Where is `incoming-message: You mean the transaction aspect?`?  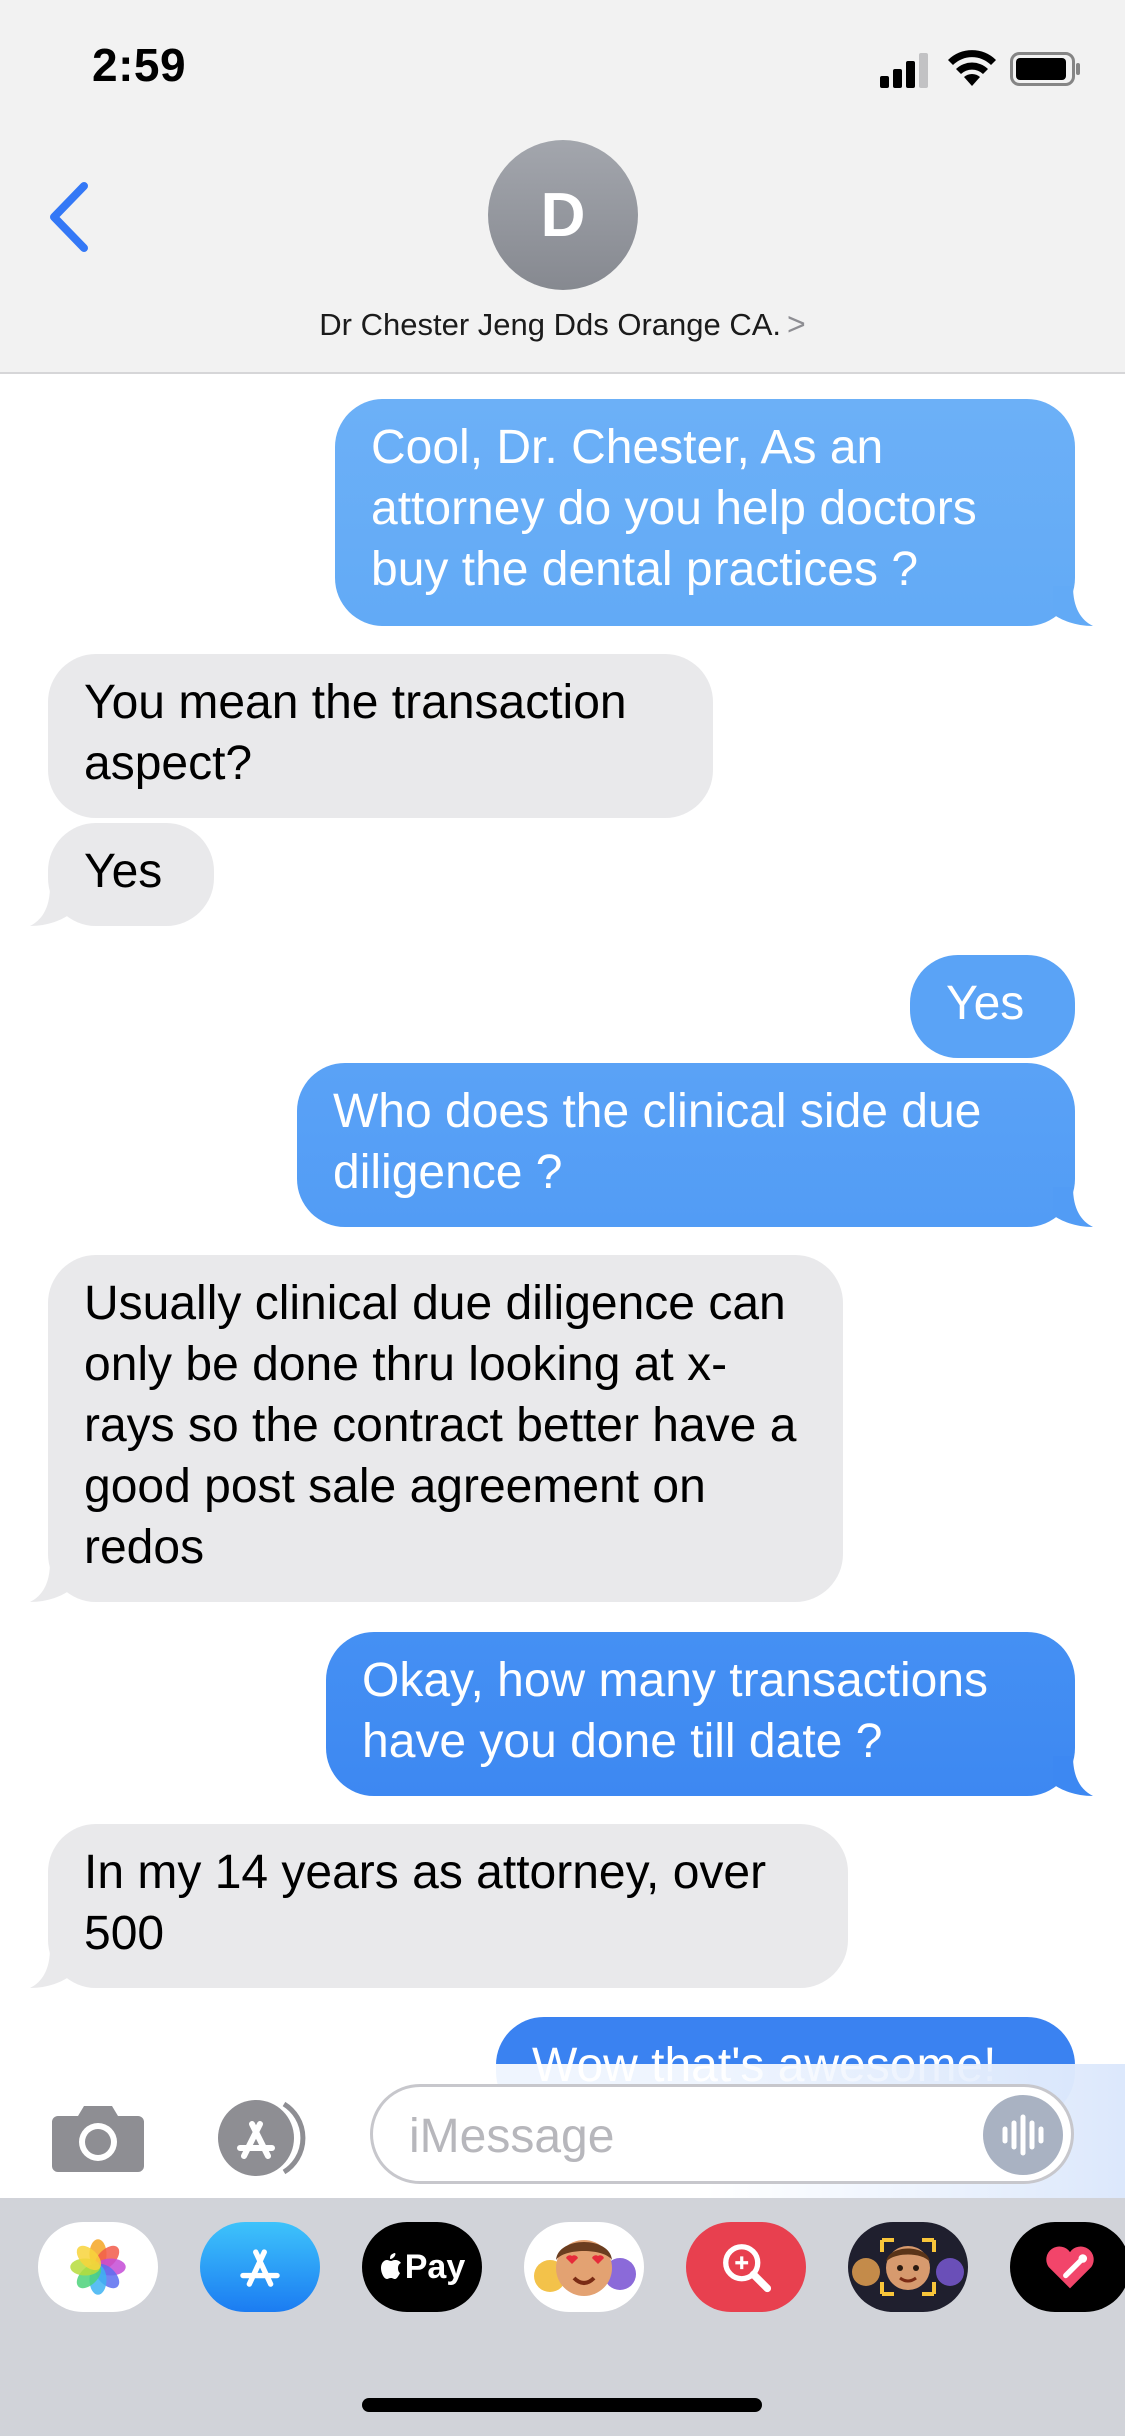
incoming-message: You mean the transaction aspect? is located at coordinates (380, 736).